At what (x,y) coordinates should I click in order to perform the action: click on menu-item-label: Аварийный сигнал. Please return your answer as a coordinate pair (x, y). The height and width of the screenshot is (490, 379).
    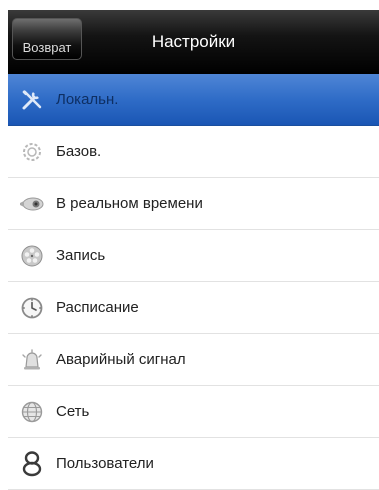
    Looking at the image, I should click on (121, 359).